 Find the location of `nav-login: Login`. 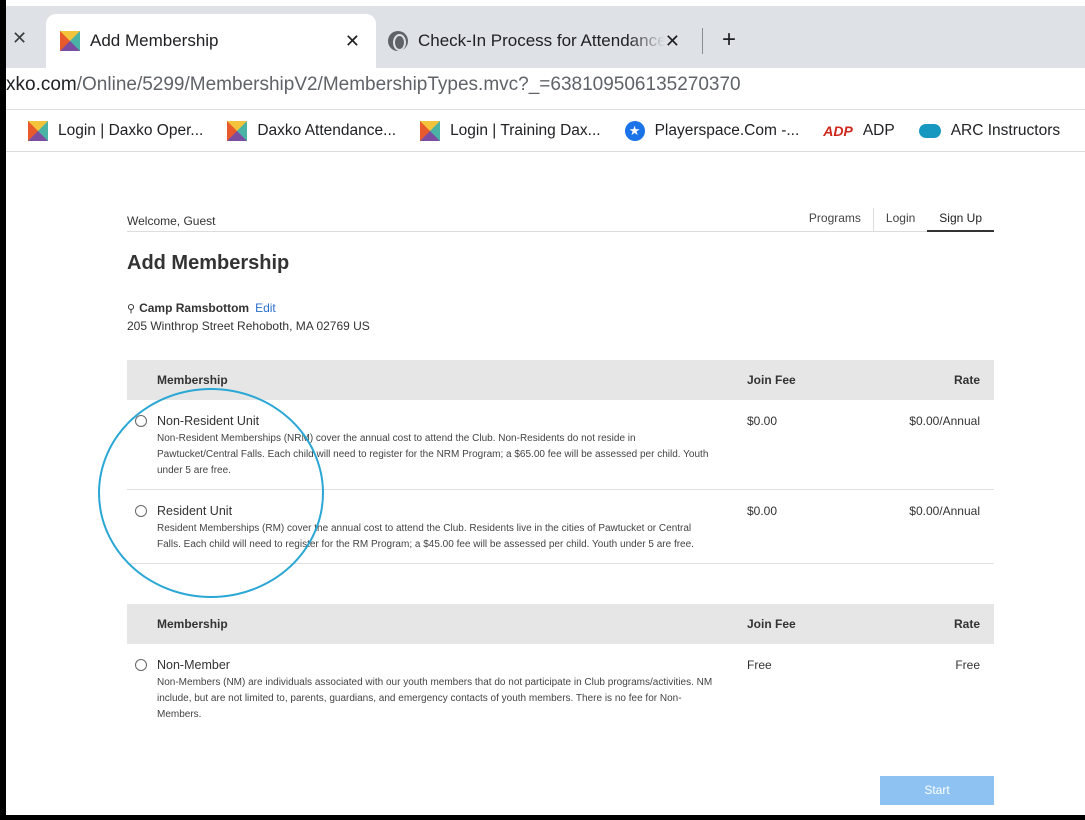

nav-login: Login is located at coordinates (899, 220).